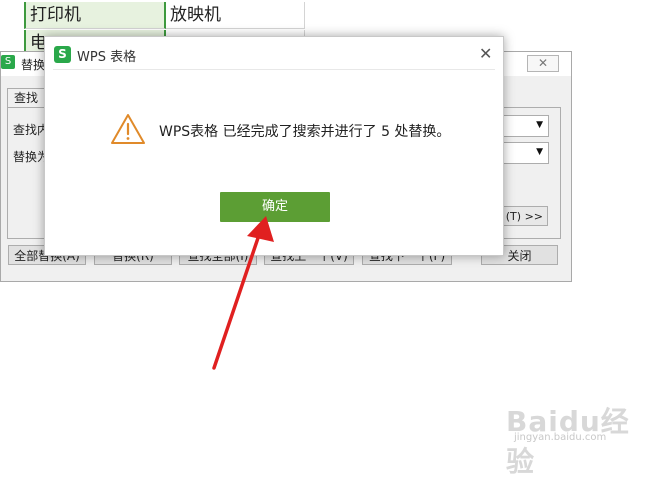  I want to click on replace-with-dropdown: ▼, so click(525, 153).